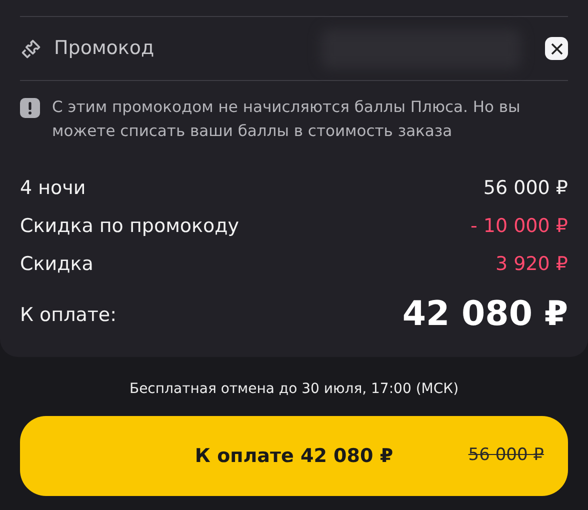 The image size is (588, 510). Describe the element at coordinates (525, 188) in the screenshot. I see `line-amount: 56 000 ₽` at that location.